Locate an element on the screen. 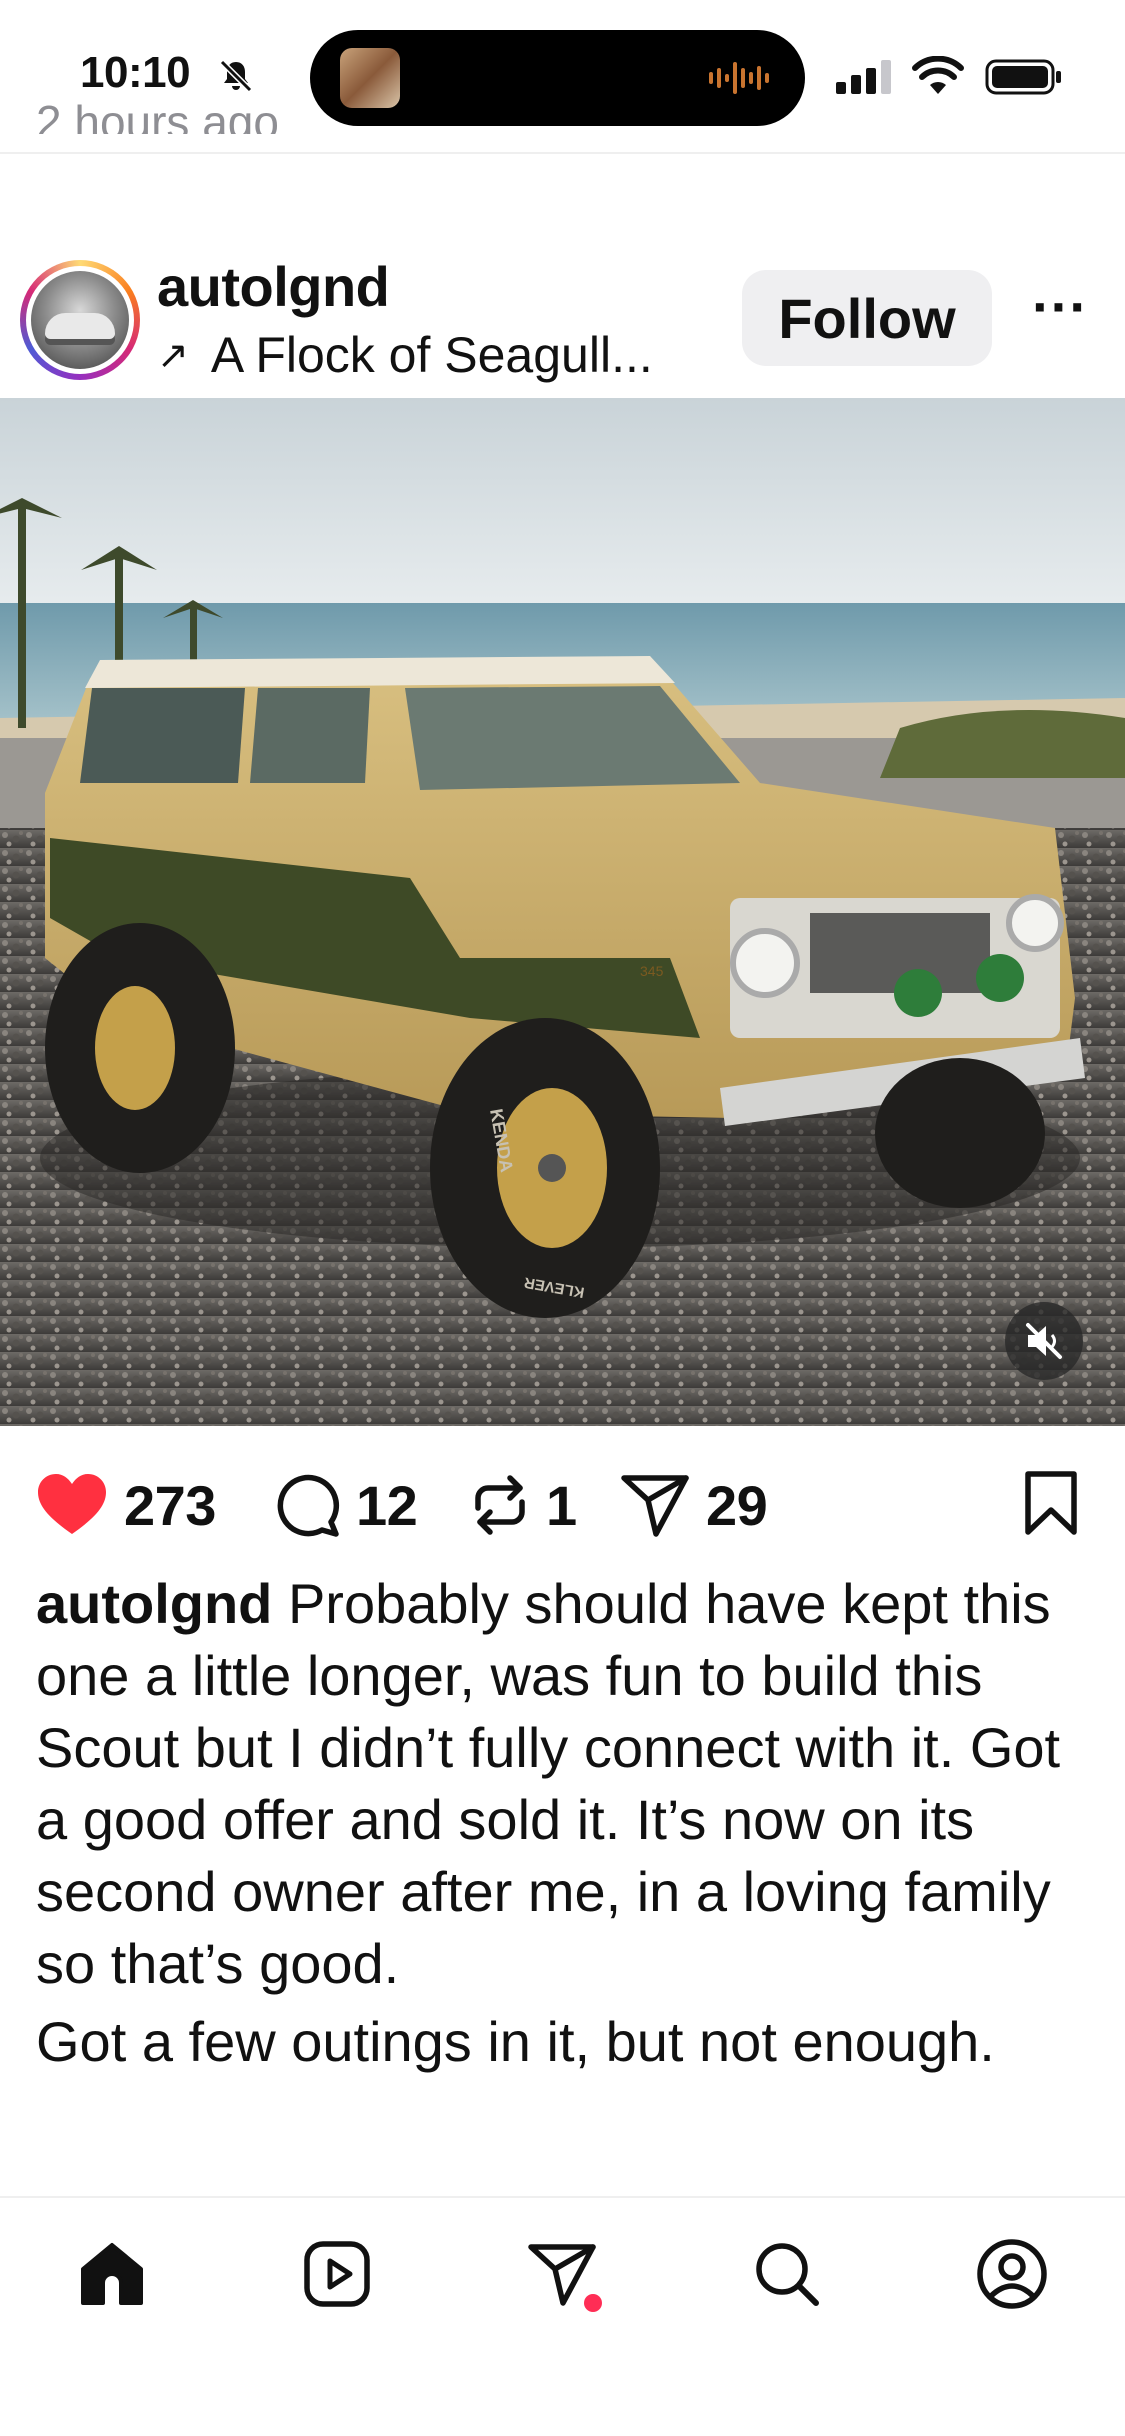 This screenshot has height=2436, width=1125. caption-username: autolgnd is located at coordinates (154, 1603).